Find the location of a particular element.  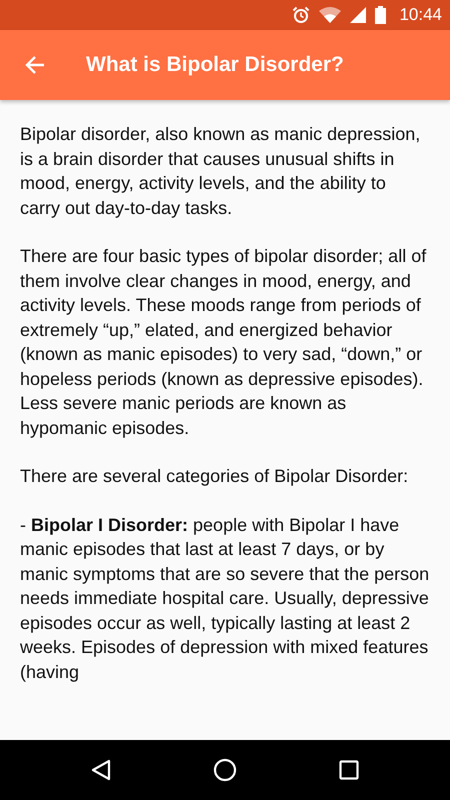

signal-icon is located at coordinates (358, 15).